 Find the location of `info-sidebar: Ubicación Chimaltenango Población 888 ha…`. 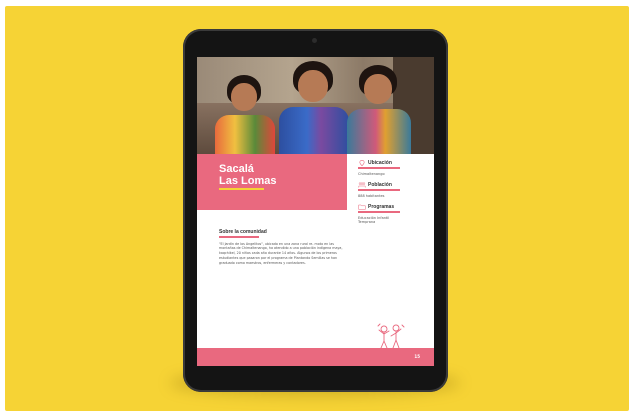

info-sidebar: Ubicación Chimaltenango Población 888 ha… is located at coordinates (394, 195).